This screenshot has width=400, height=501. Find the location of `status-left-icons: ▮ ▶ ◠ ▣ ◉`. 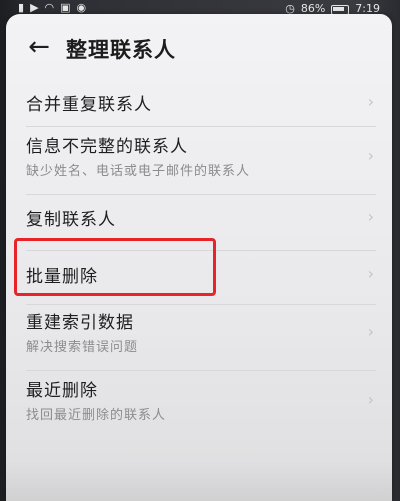

status-left-icons: ▮ ▶ ◠ ▣ ◉ is located at coordinates (52, 8).